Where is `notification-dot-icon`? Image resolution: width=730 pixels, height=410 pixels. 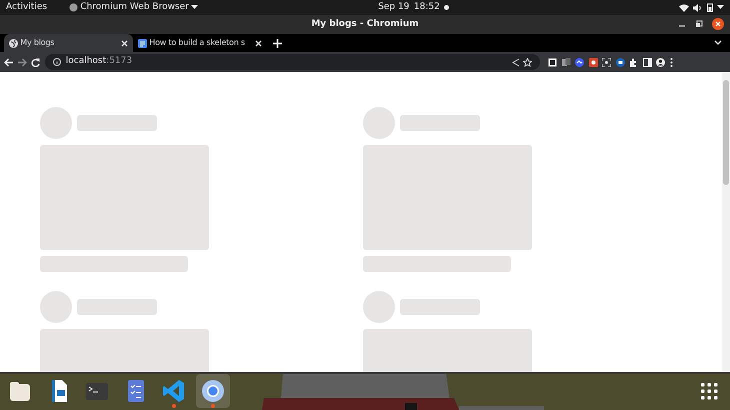
notification-dot-icon is located at coordinates (447, 7).